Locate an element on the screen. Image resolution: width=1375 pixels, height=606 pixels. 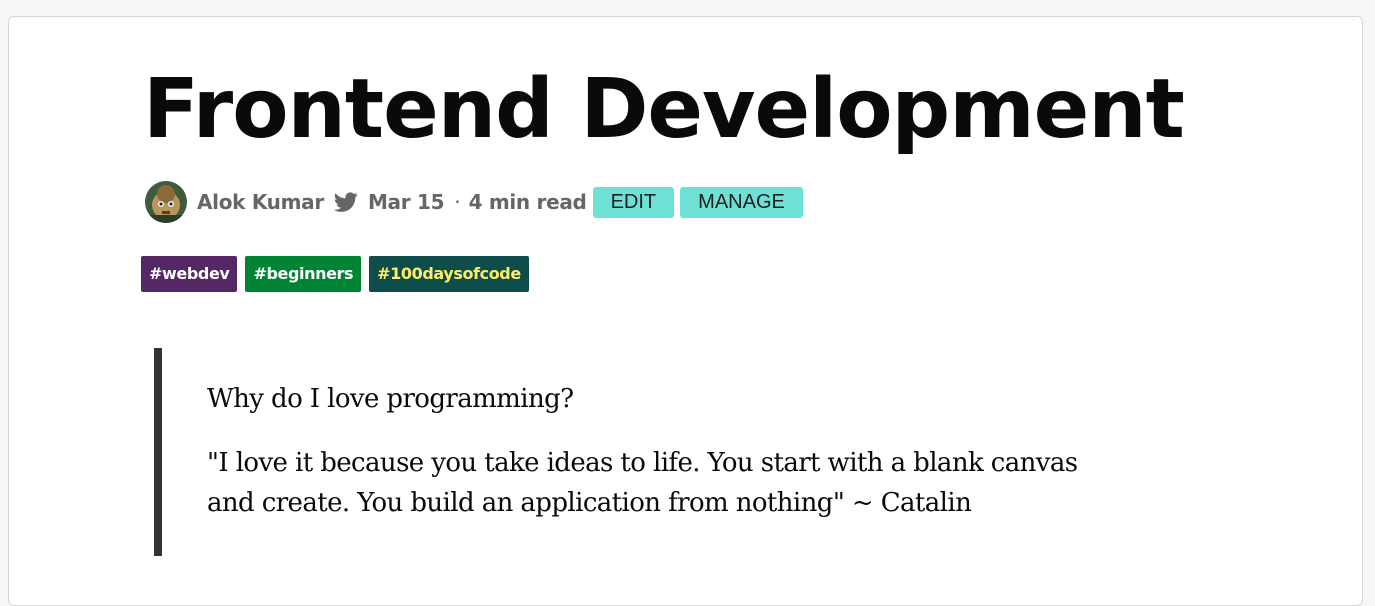
twitter-icon is located at coordinates (346, 202).